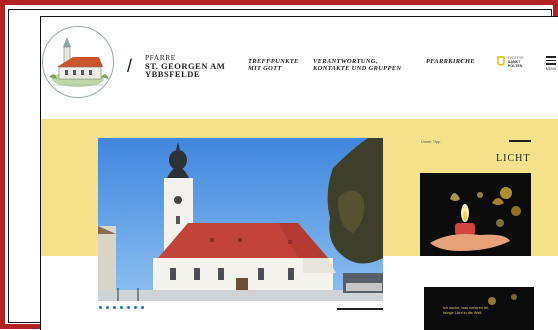 Image resolution: width=558 pixels, height=330 pixels. I want to click on quote-line-2: bringe Licht in die Welt., so click(463, 313).